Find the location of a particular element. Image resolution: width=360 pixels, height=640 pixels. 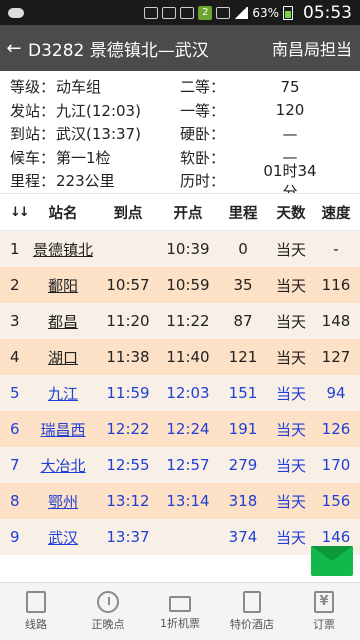

vibrate-icon is located at coordinates (169, 12).